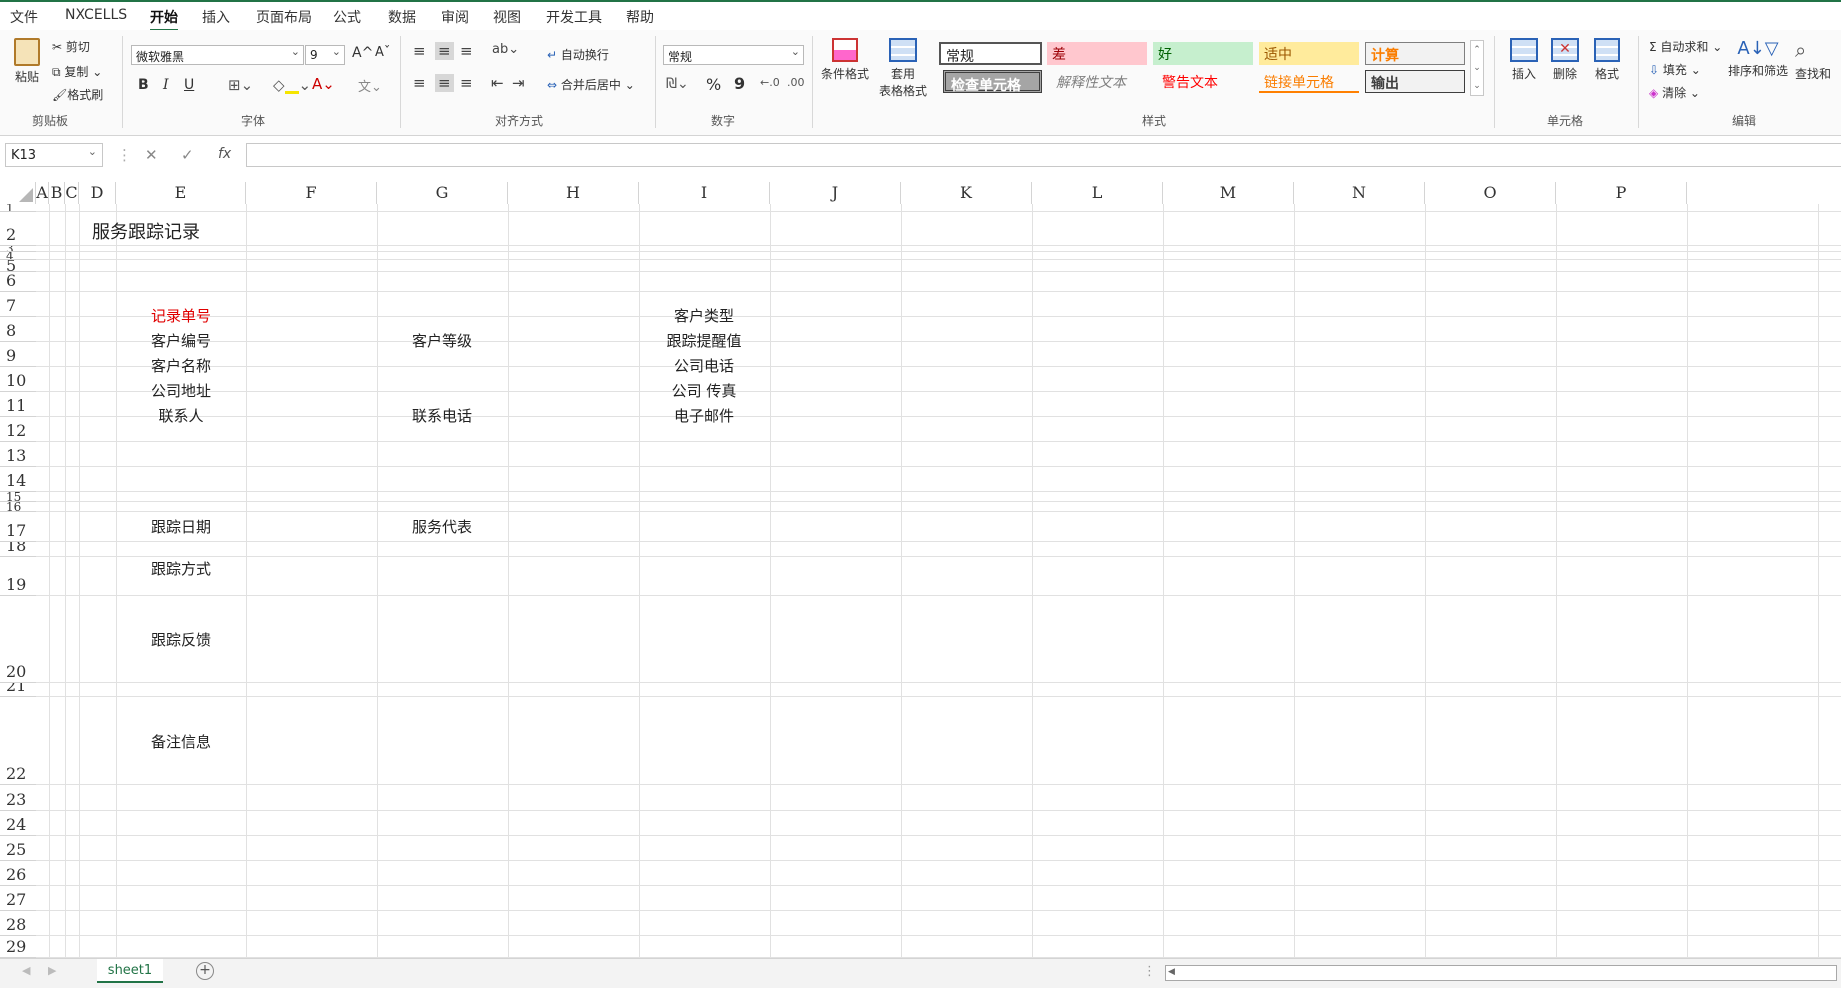 The width and height of the screenshot is (1841, 988). Describe the element at coordinates (444, 83) in the screenshot. I see `align-center-icon: ≡` at that location.